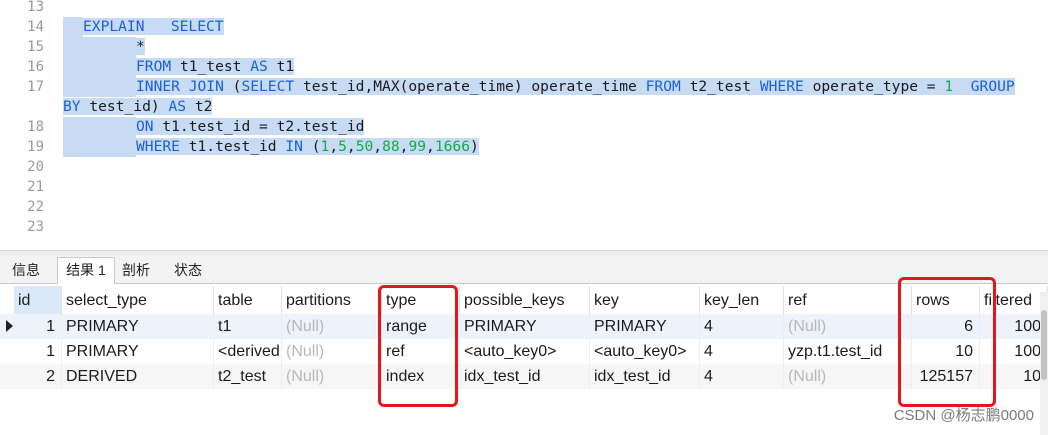  I want to click on cell-id: 2, so click(38, 376).